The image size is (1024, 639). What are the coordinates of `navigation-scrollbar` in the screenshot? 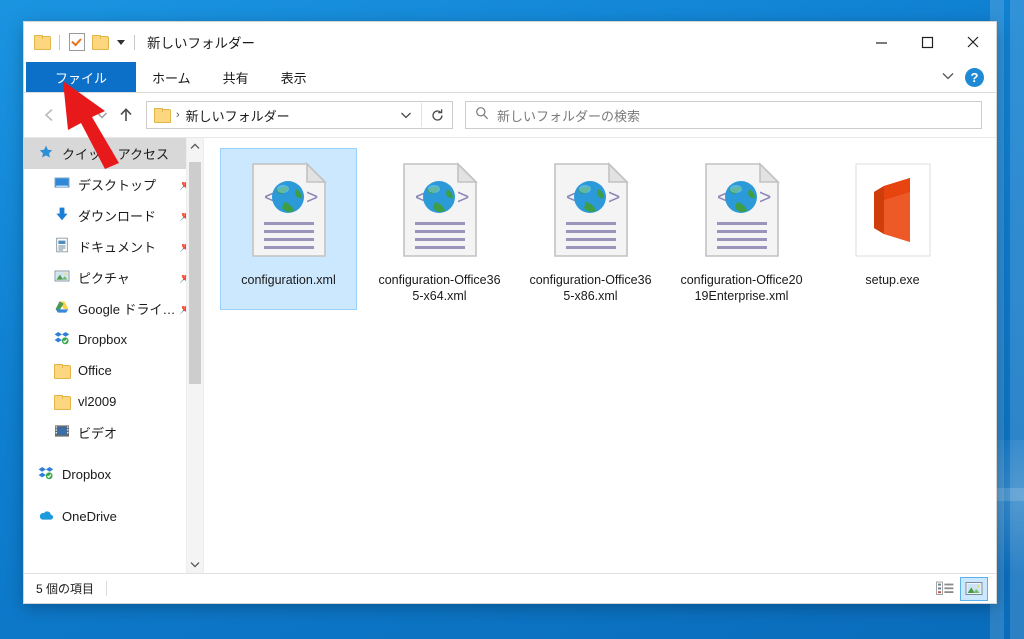 It's located at (194, 355).